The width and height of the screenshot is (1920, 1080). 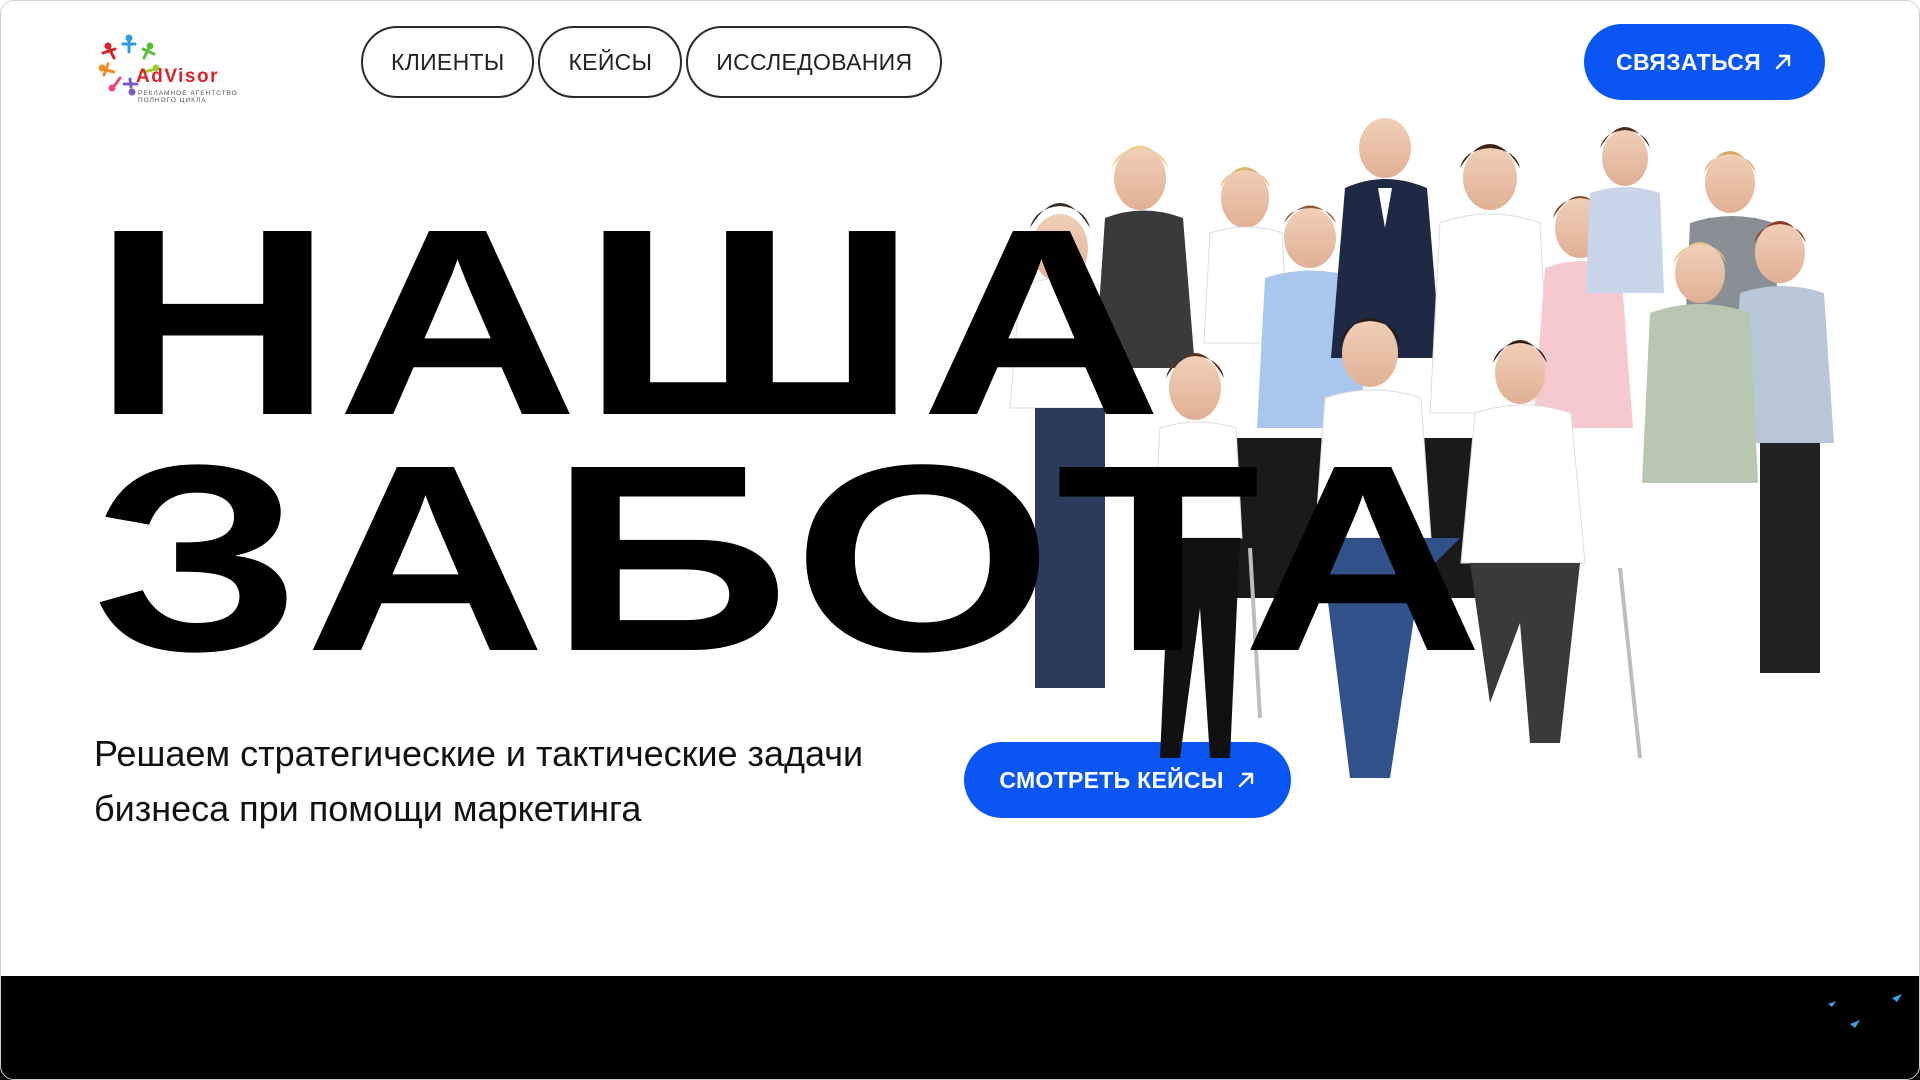 I want to click on logo-brand: AdVisor, so click(x=178, y=76).